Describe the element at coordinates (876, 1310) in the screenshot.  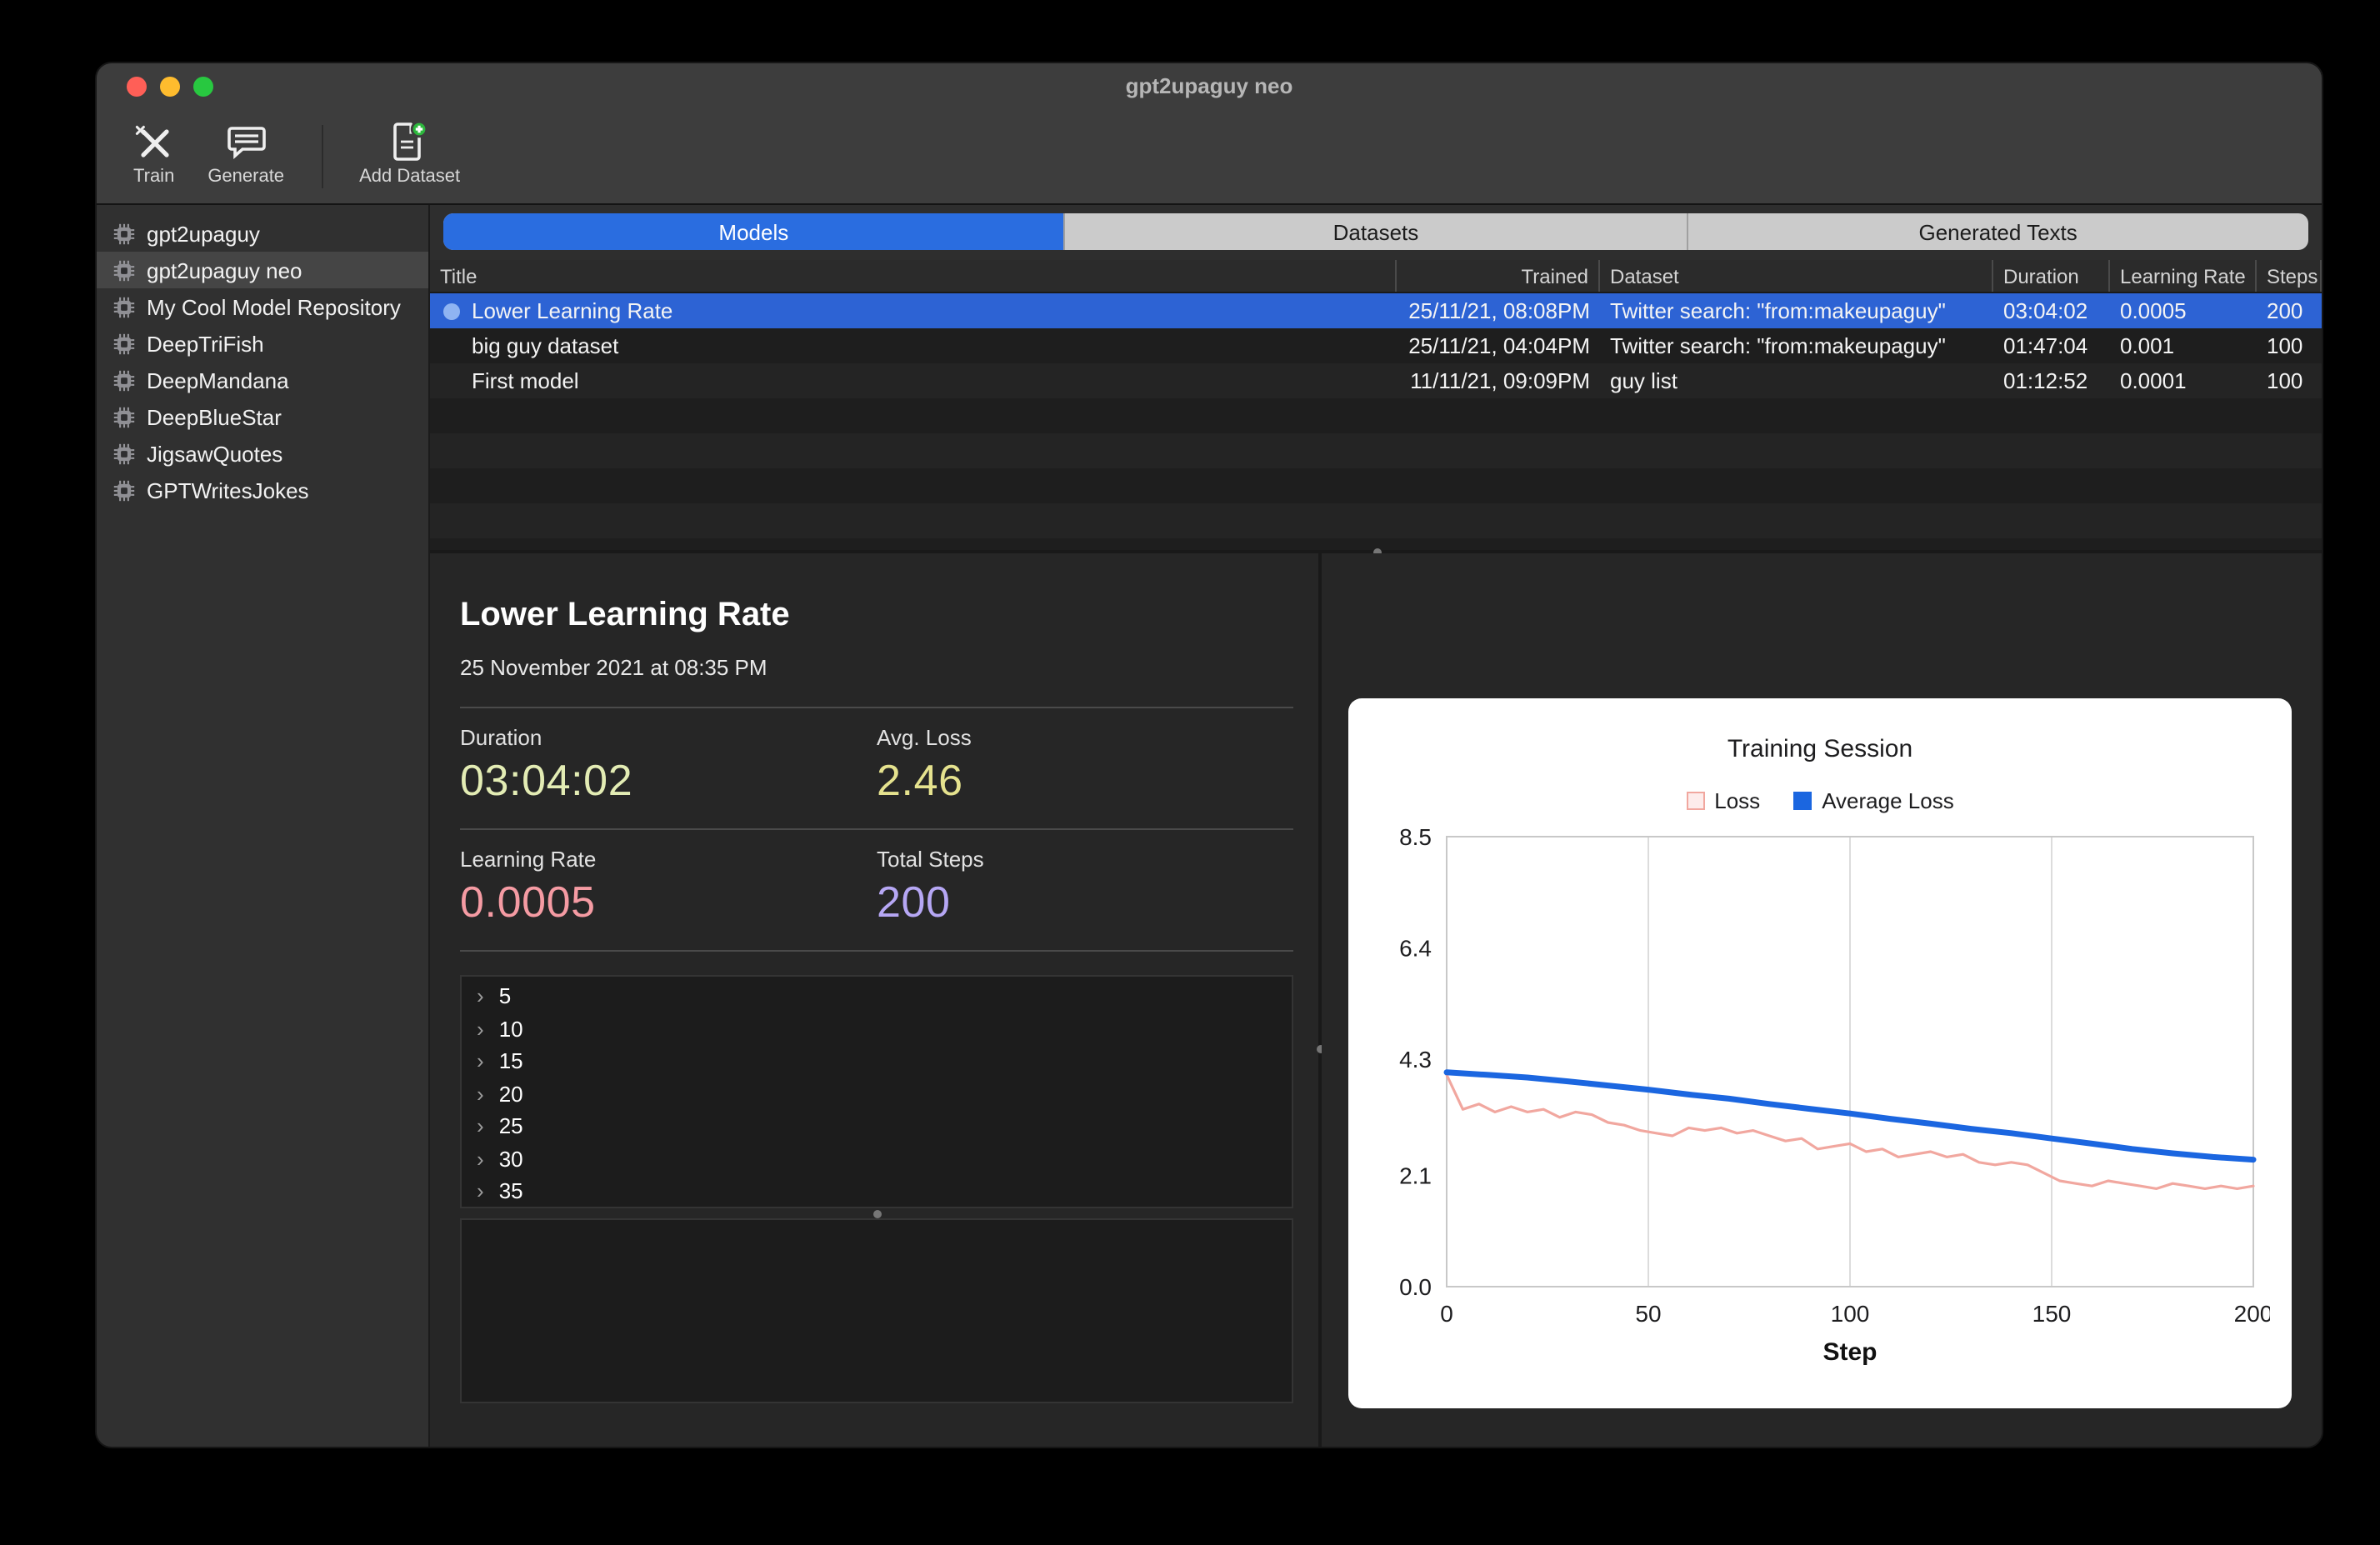
I see `sample-output-box` at that location.